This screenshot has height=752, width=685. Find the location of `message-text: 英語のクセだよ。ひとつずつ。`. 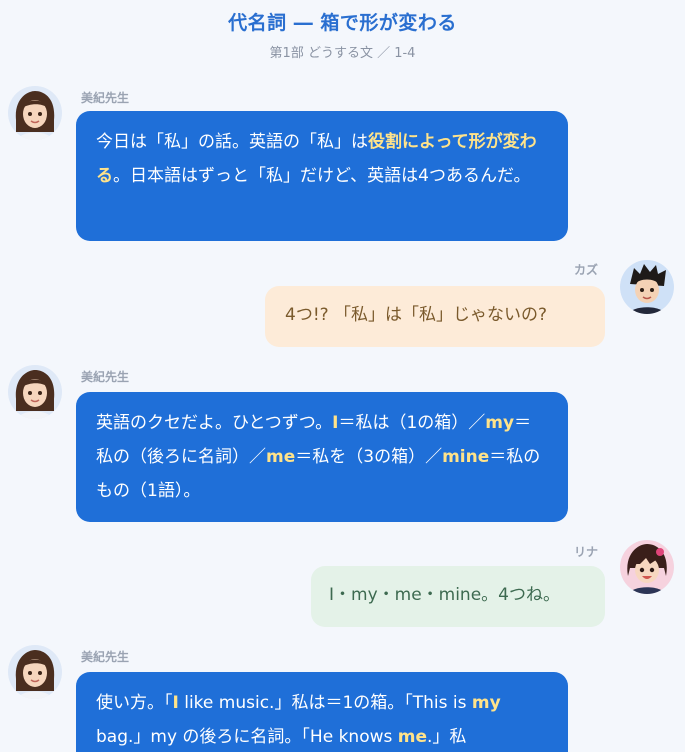

message-text: 英語のクセだよ。ひとつずつ。 is located at coordinates (214, 423).